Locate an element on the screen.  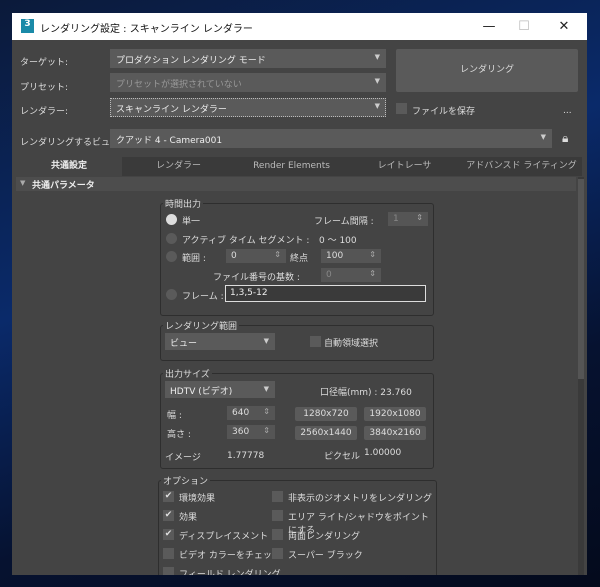
scrollbar is located at coordinates (581, 376).